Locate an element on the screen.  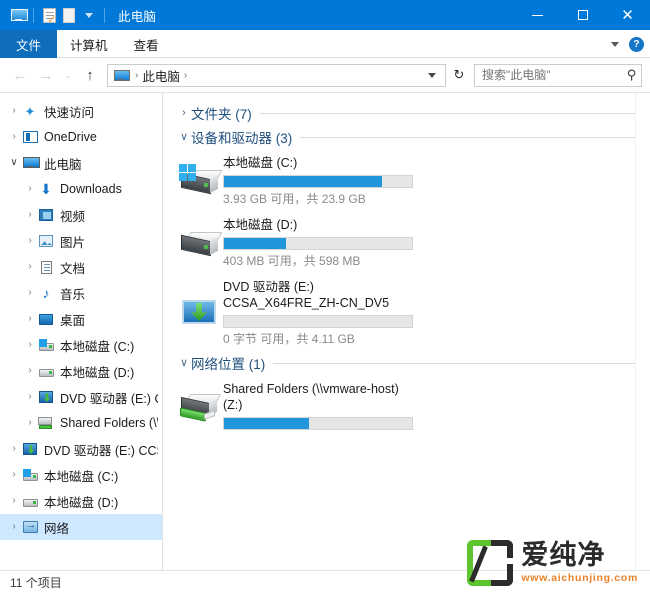
network-icon is located at coordinates (30, 527).